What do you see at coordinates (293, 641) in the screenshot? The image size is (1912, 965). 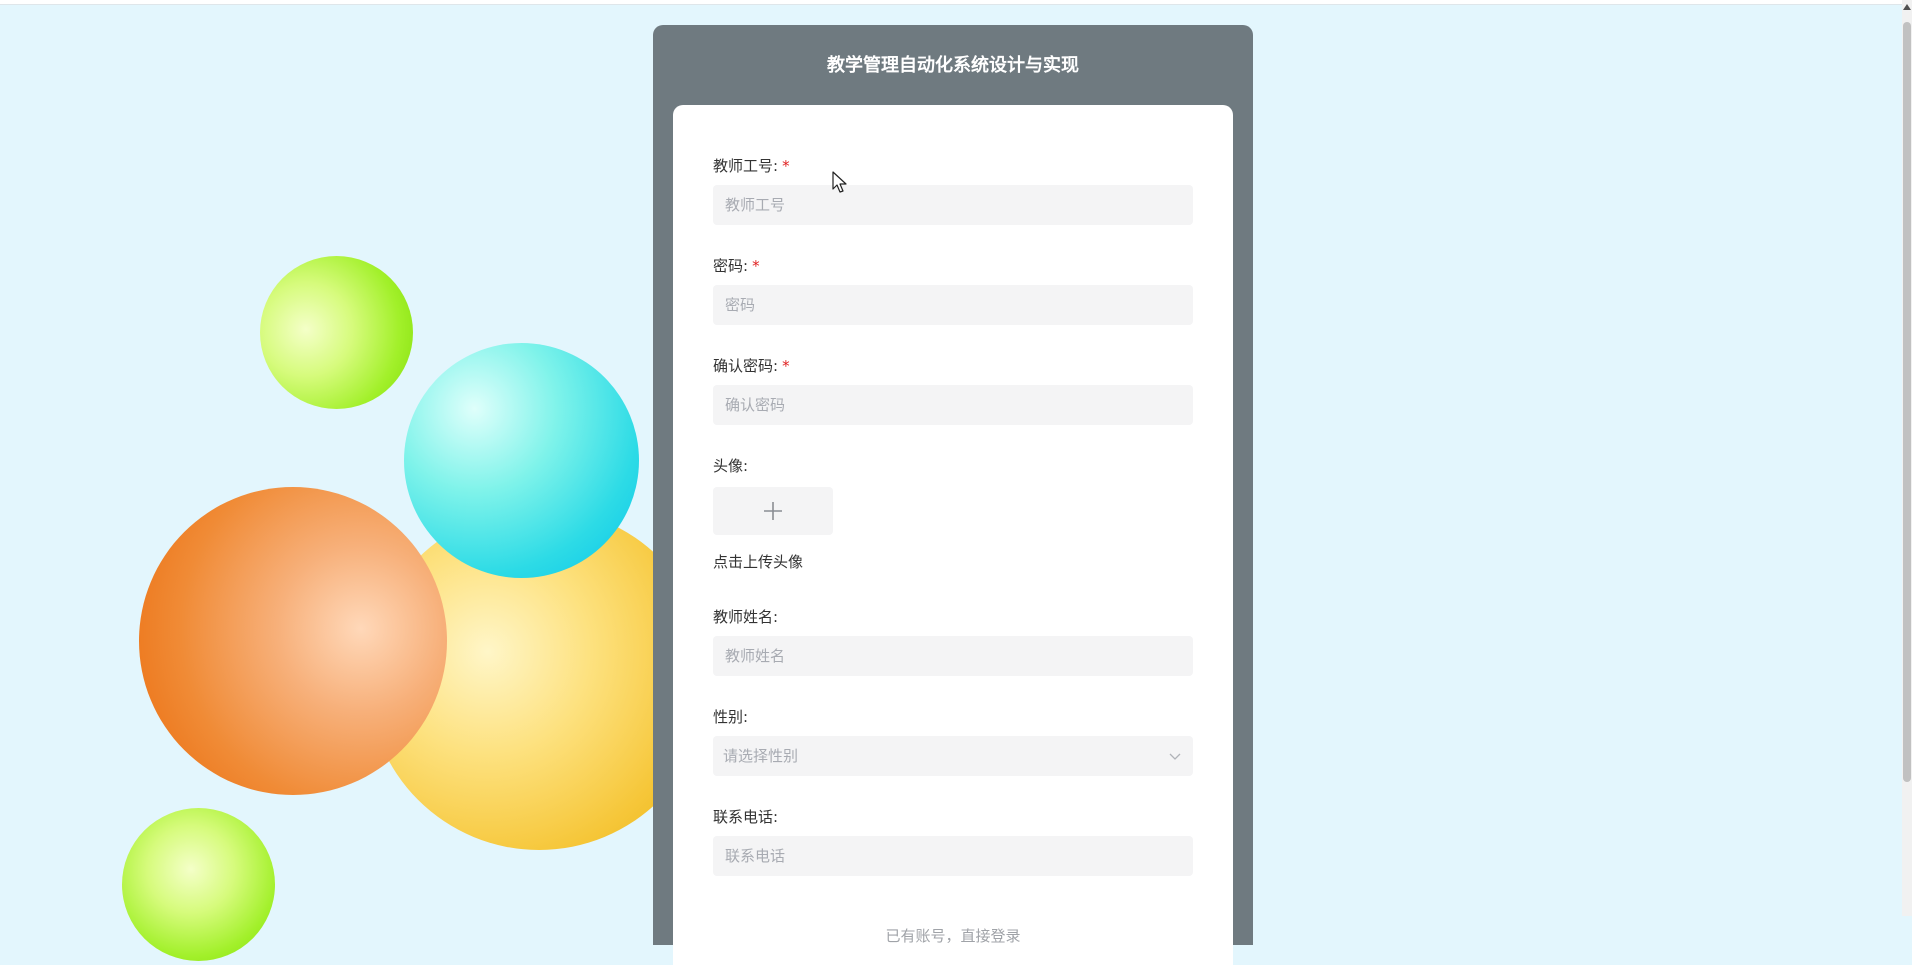 I see `decor-orange-ball` at bounding box center [293, 641].